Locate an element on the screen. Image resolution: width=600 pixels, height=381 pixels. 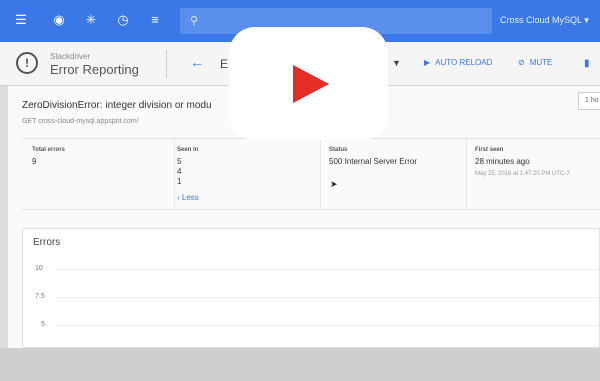
less-link: ‹ Less is located at coordinates (248, 197).